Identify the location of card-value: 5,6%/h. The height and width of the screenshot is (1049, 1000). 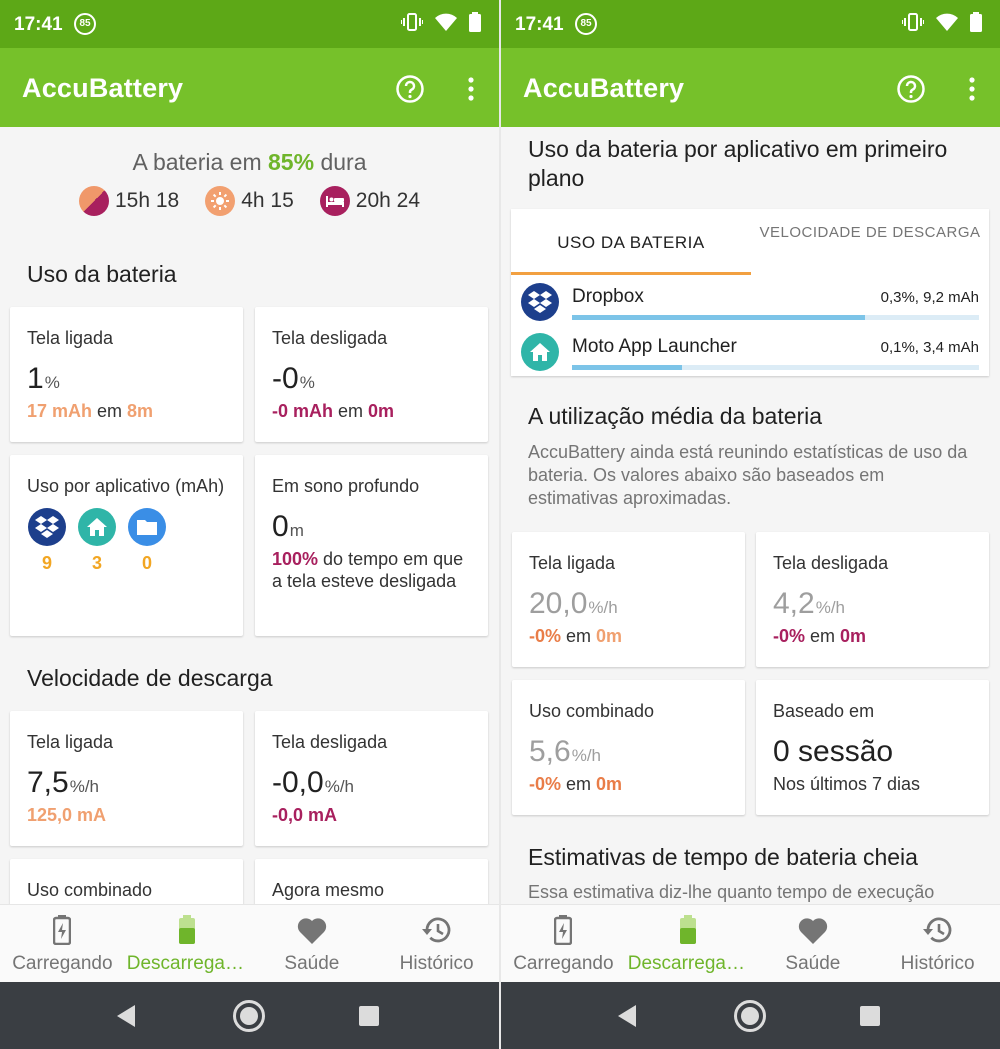
(628, 752).